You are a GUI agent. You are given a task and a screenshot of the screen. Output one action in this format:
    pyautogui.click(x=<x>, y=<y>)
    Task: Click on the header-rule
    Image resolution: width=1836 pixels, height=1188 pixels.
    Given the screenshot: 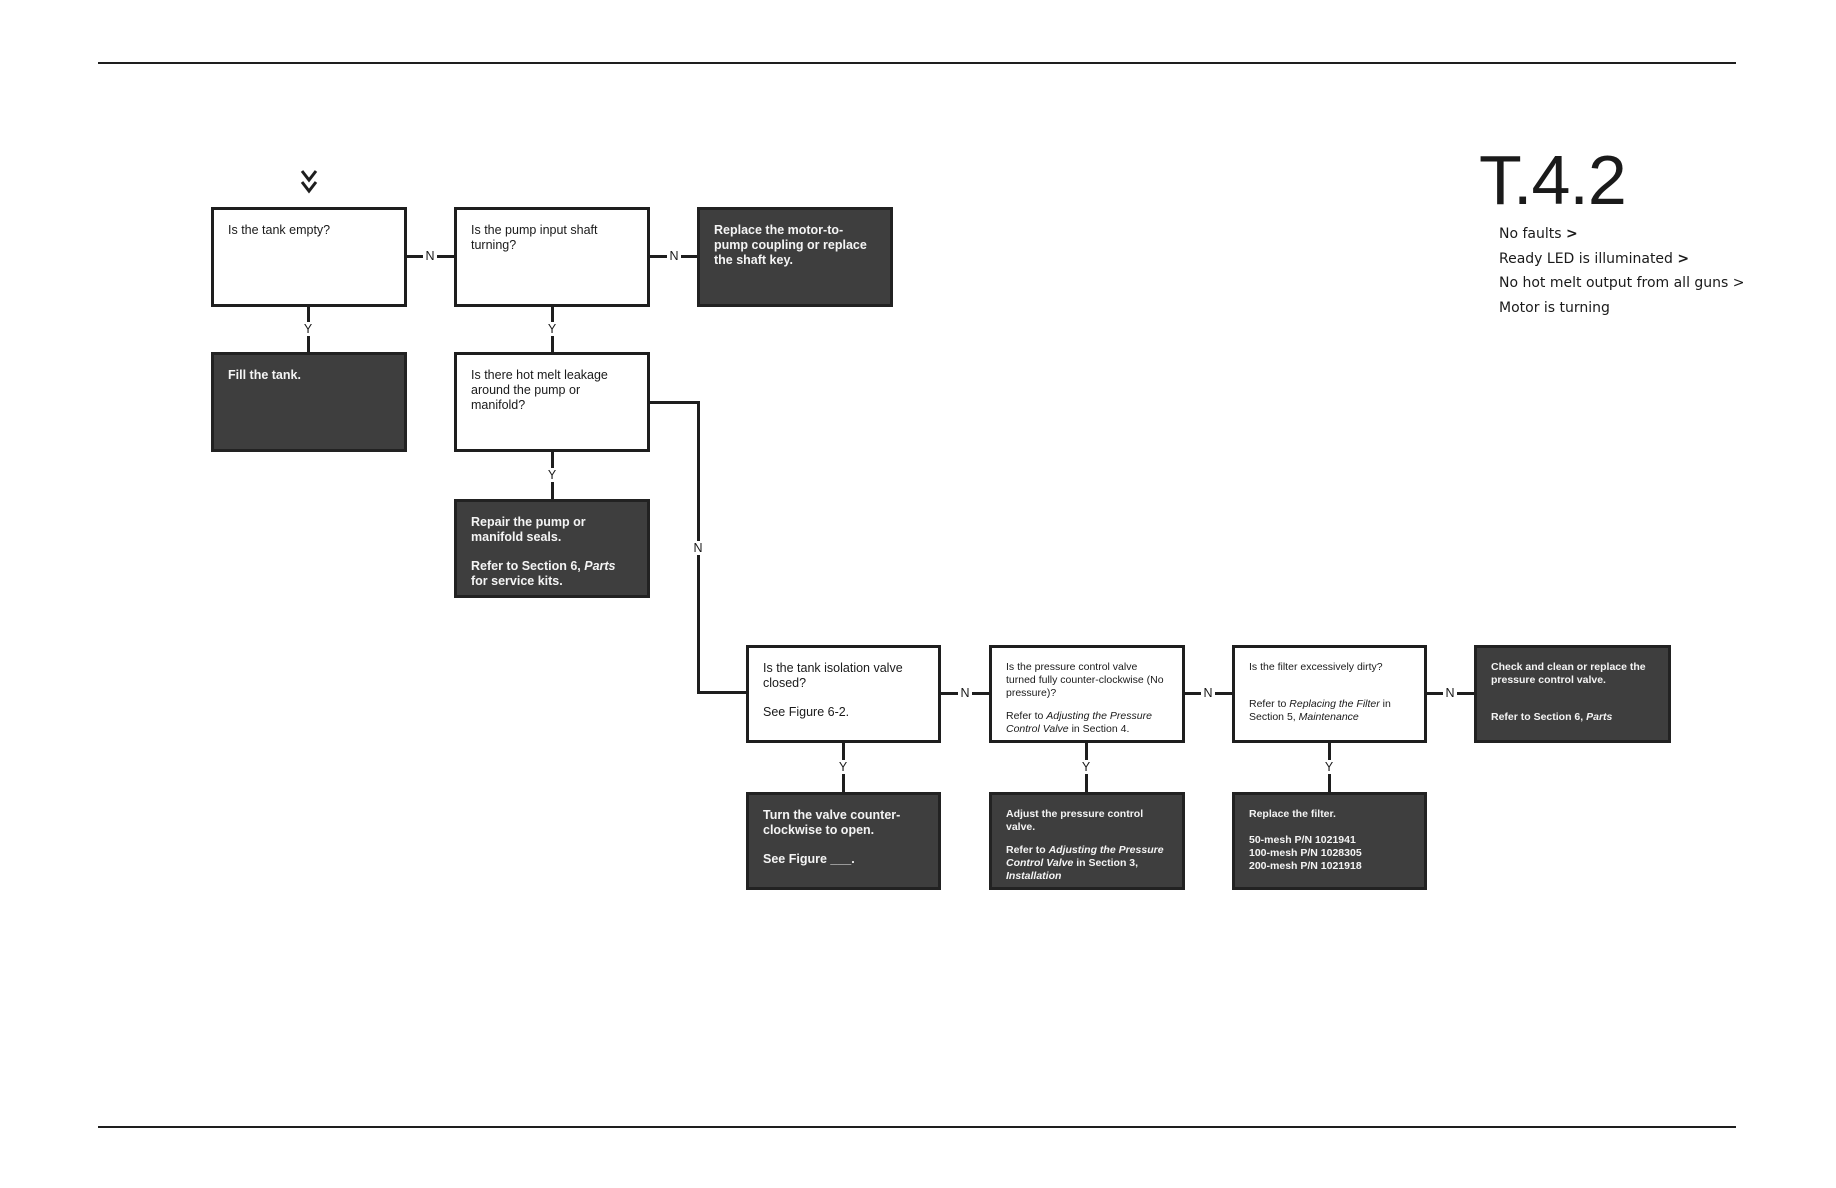 What is the action you would take?
    pyautogui.click(x=917, y=63)
    